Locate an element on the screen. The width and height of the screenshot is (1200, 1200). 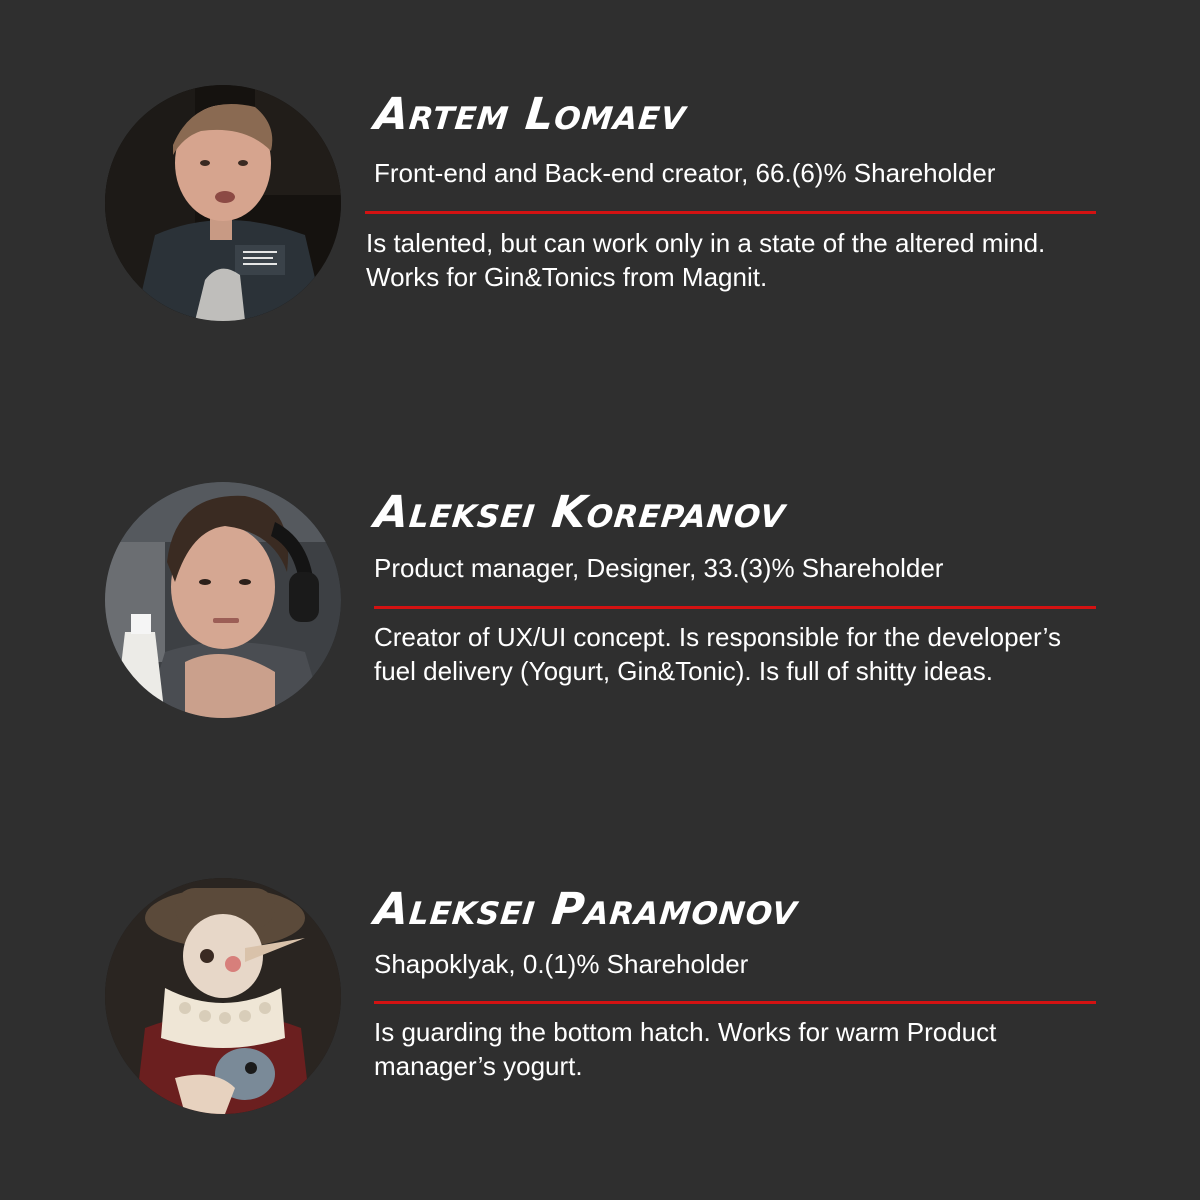
member-name: Artem Lomaev is located at coordinates (530, 114).